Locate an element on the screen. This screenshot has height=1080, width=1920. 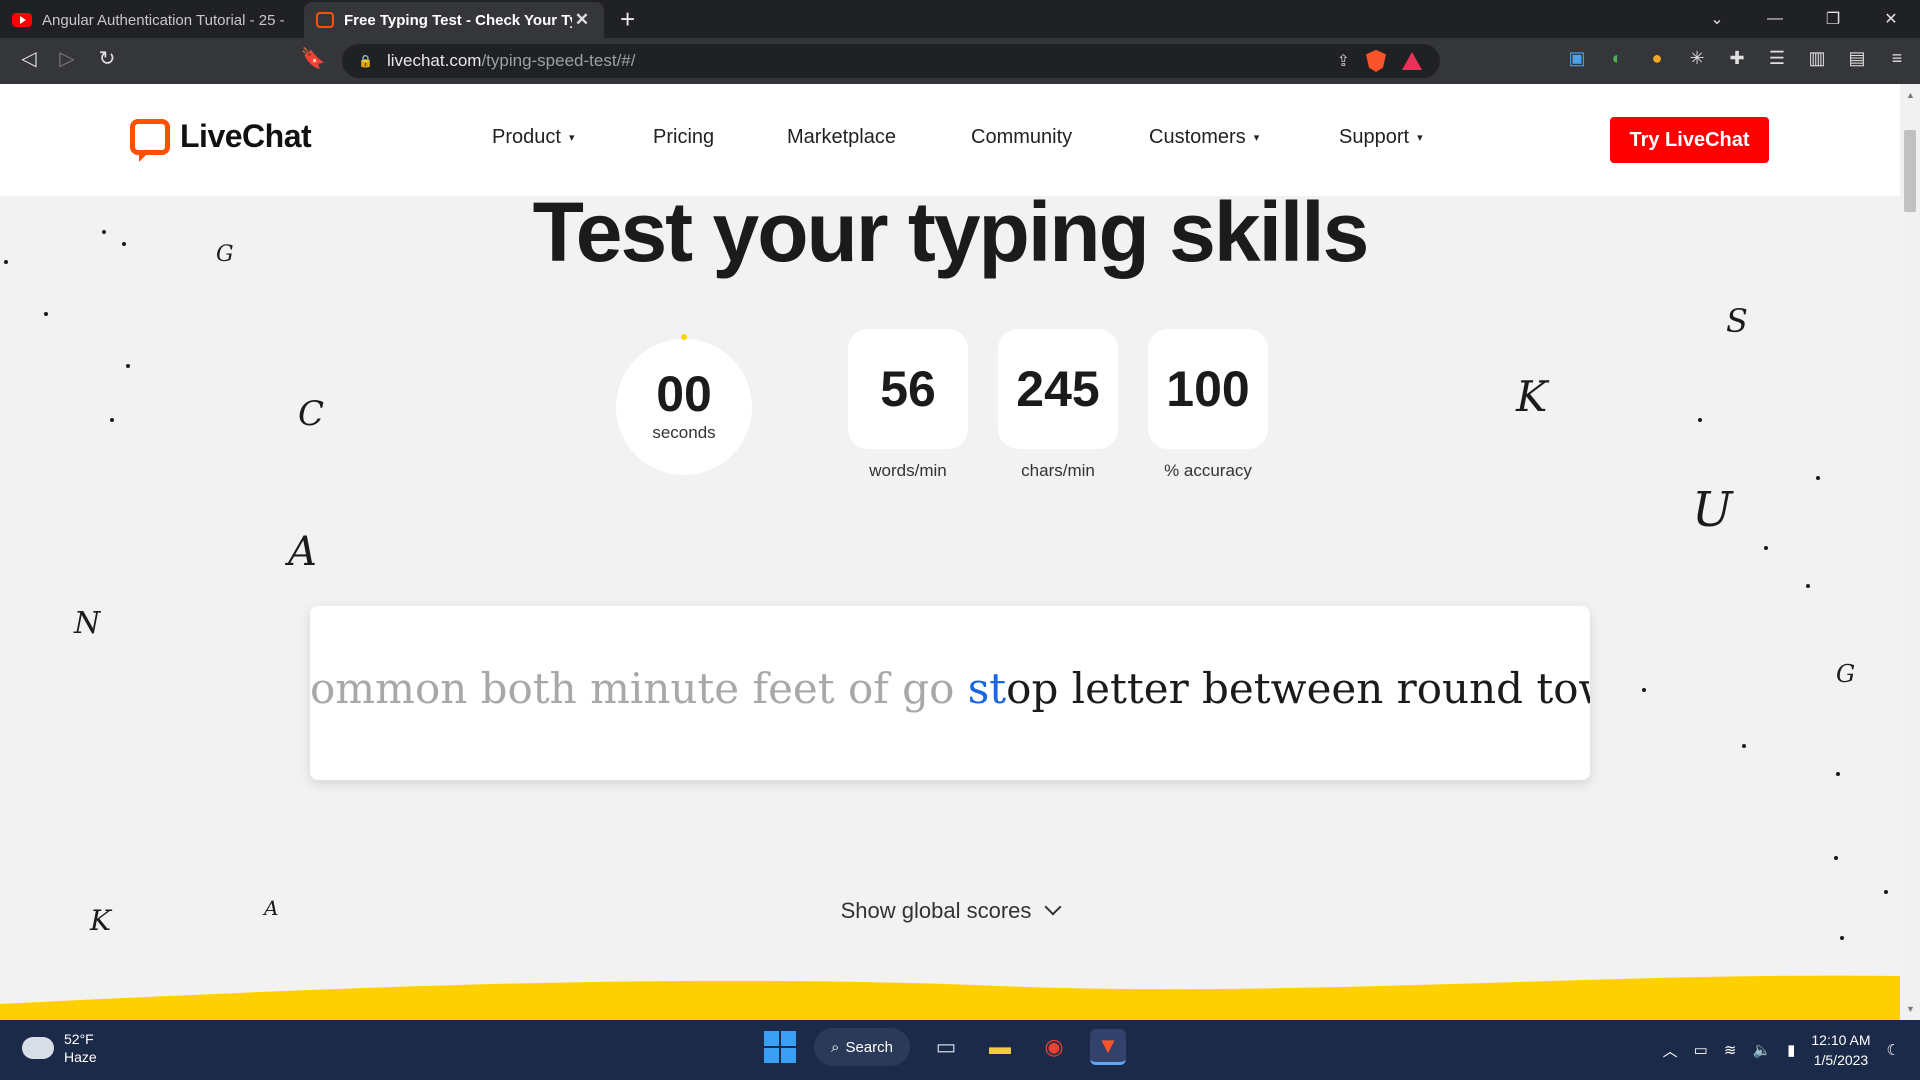
stat-label: chars/min is located at coordinates (1058, 470).